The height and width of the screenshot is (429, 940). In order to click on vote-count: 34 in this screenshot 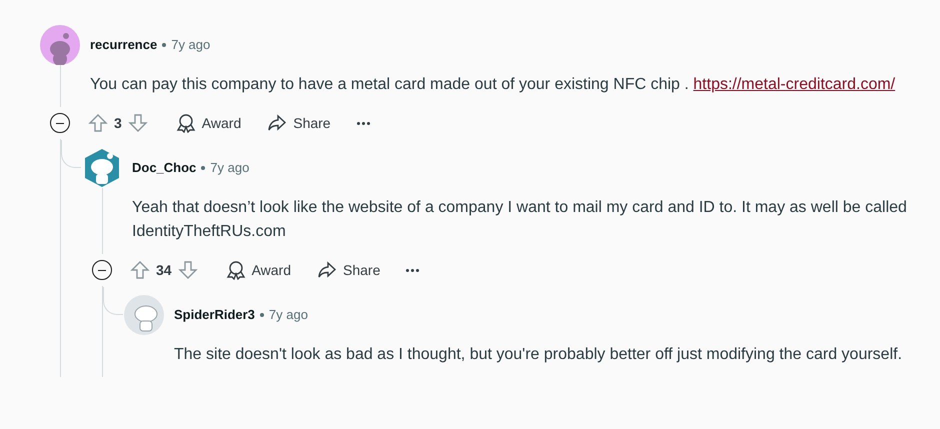, I will do `click(164, 270)`.